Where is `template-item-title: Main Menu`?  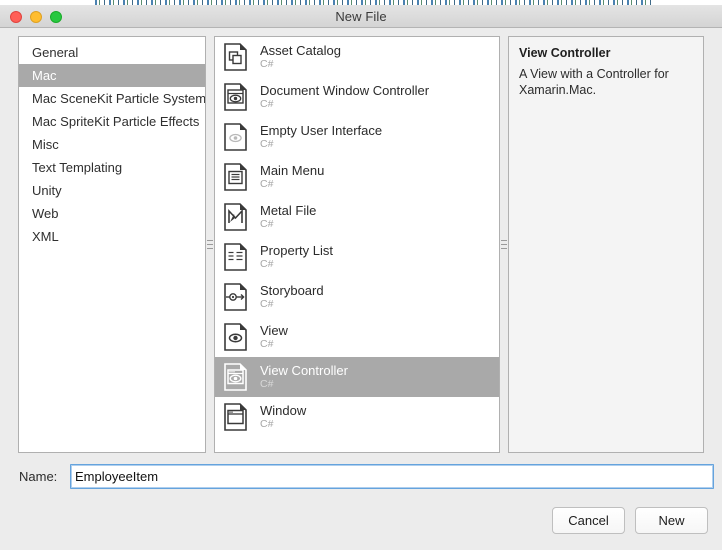
template-item-title: Main Menu is located at coordinates (292, 170).